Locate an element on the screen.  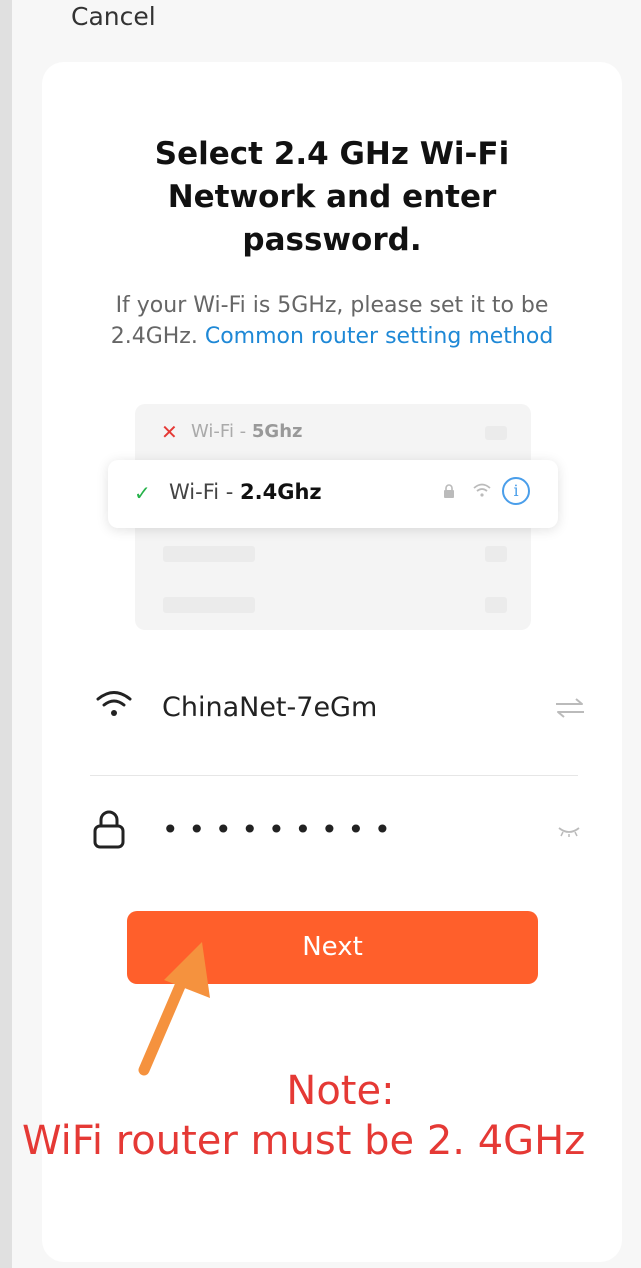
note-title: Note: is located at coordinates (340, 1091).